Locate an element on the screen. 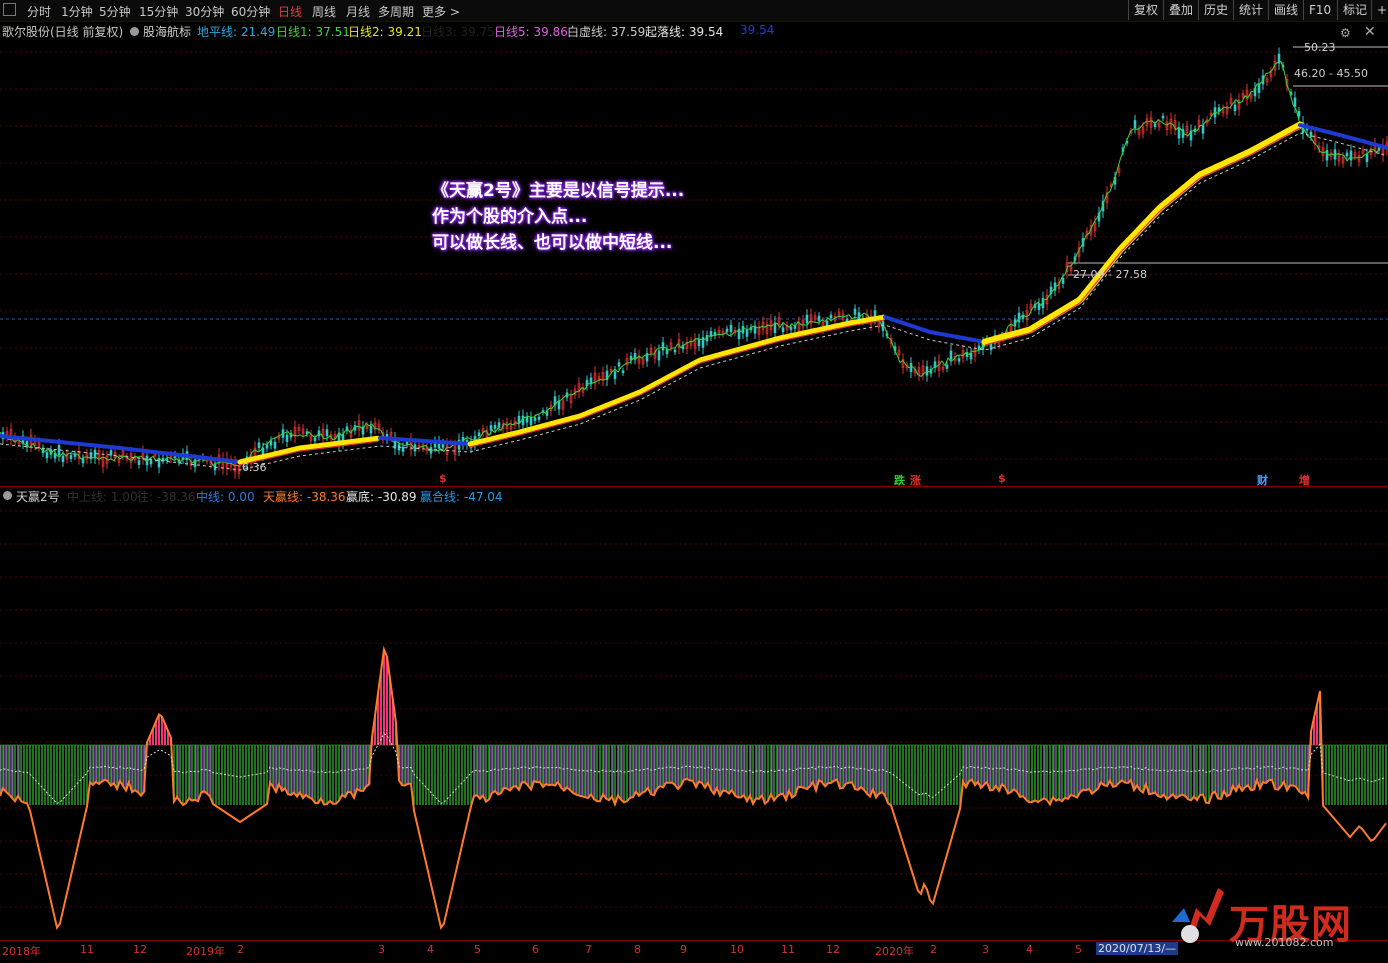 The image size is (1388, 963). high-price-label: 50.23 is located at coordinates (1320, 47).